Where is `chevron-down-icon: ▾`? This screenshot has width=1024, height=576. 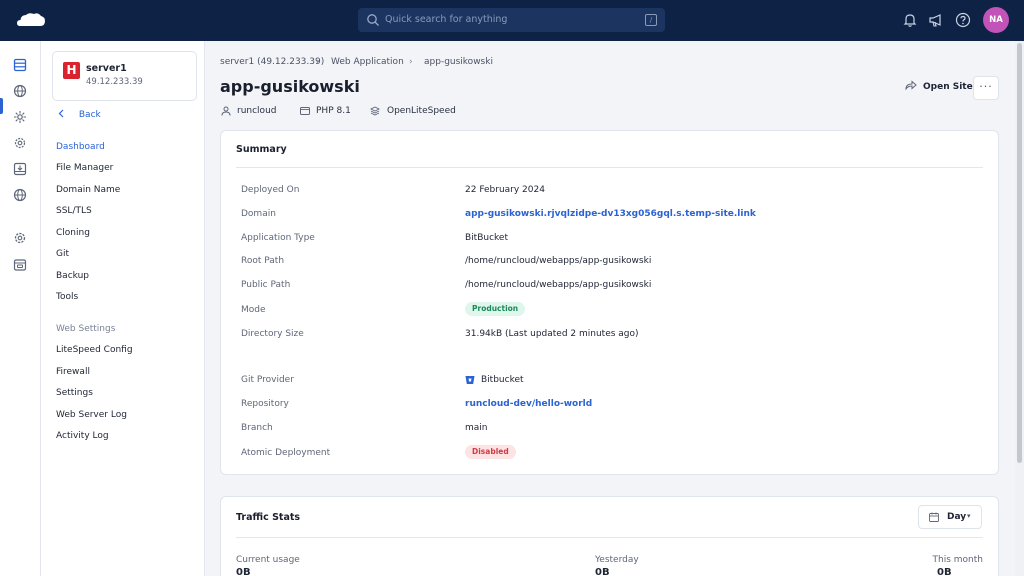 chevron-down-icon: ▾ is located at coordinates (969, 516).